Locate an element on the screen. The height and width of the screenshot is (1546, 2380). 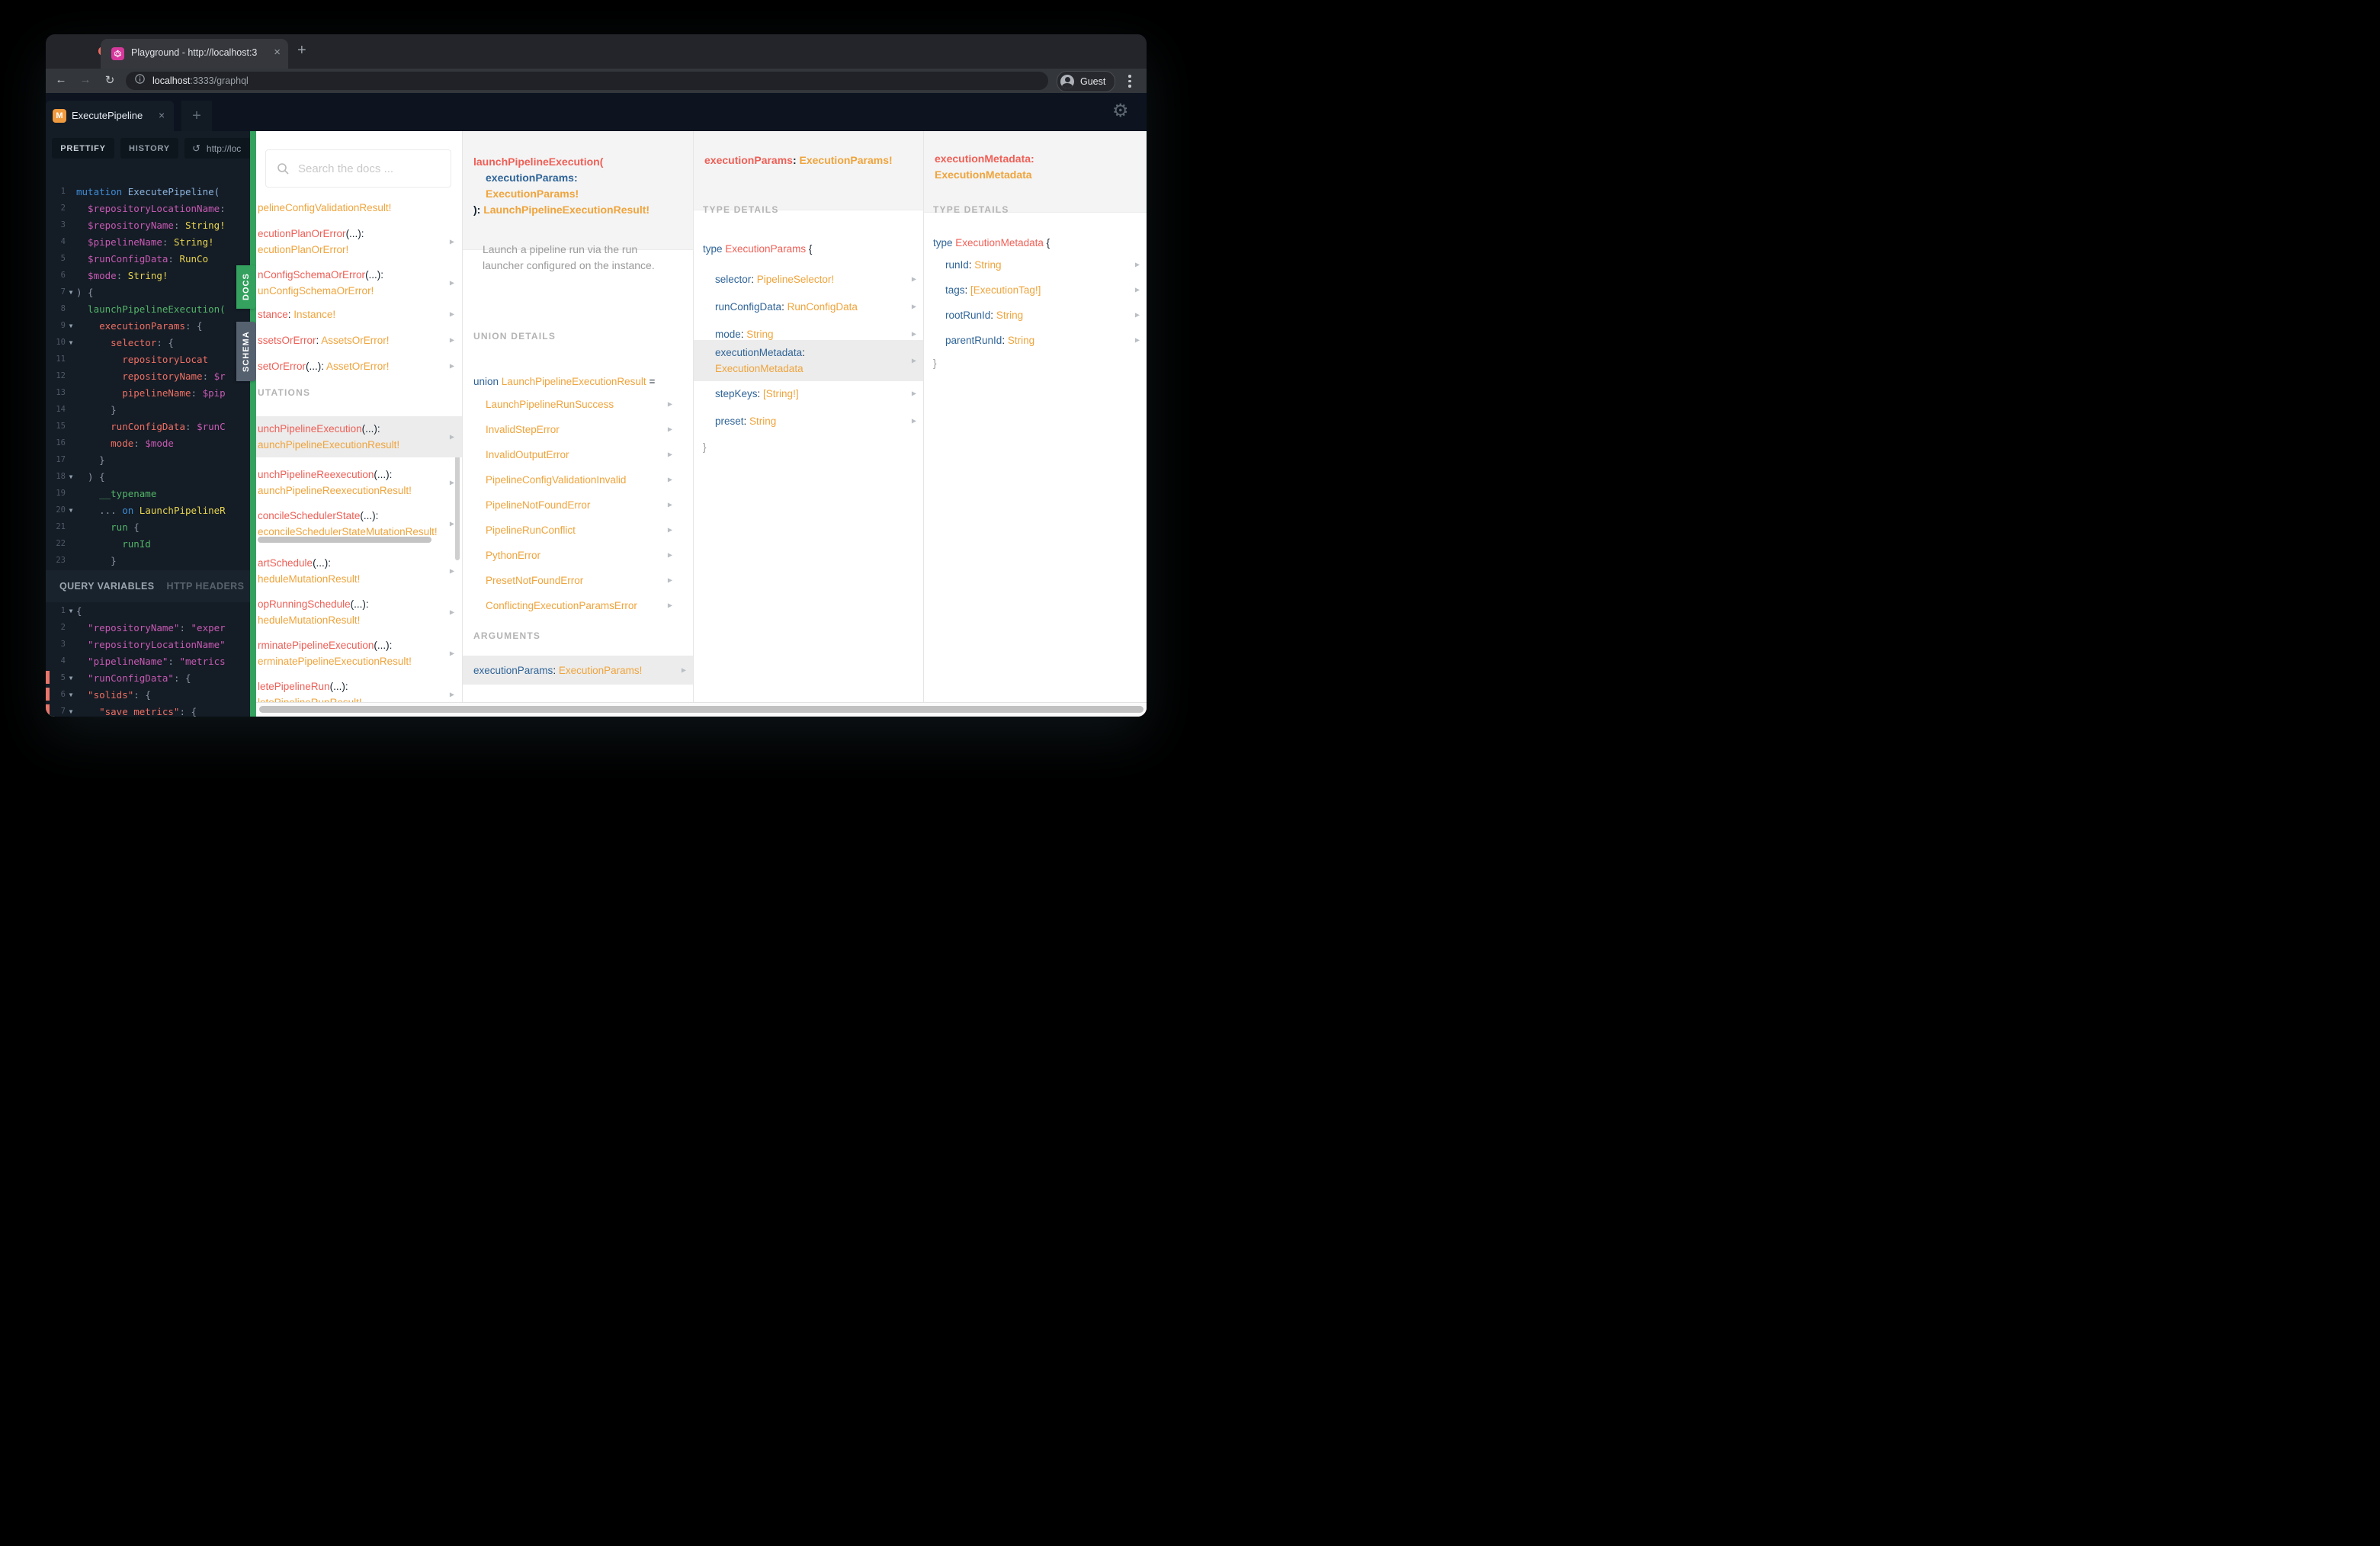
argument-row: executionParams: ExecutionParams! ▶ is located at coordinates (578, 670).